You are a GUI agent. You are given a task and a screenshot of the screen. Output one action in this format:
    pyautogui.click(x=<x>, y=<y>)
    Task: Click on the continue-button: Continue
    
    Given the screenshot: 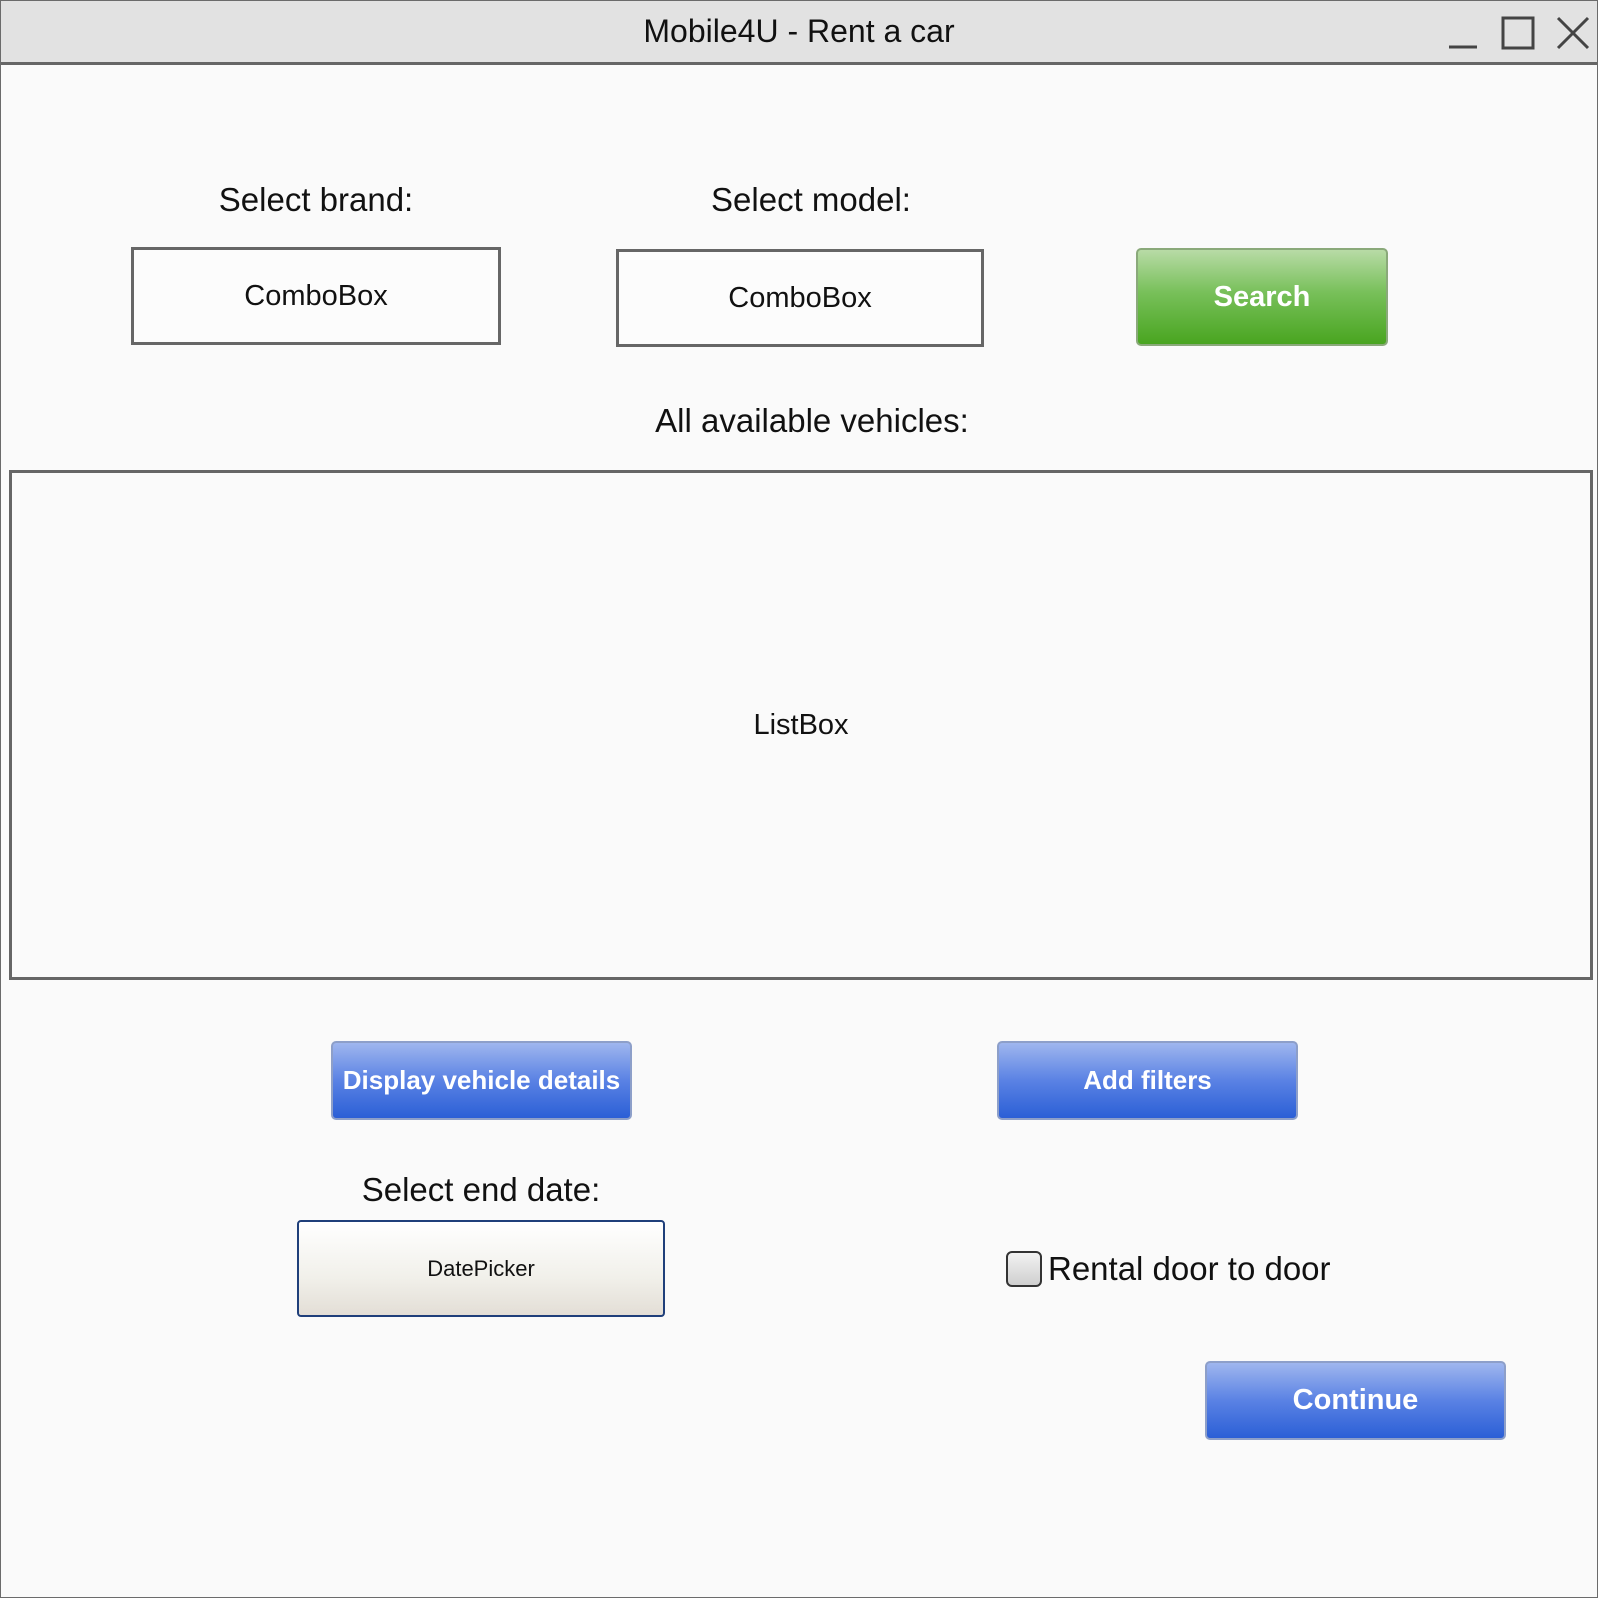 What is the action you would take?
    pyautogui.click(x=1355, y=1400)
    